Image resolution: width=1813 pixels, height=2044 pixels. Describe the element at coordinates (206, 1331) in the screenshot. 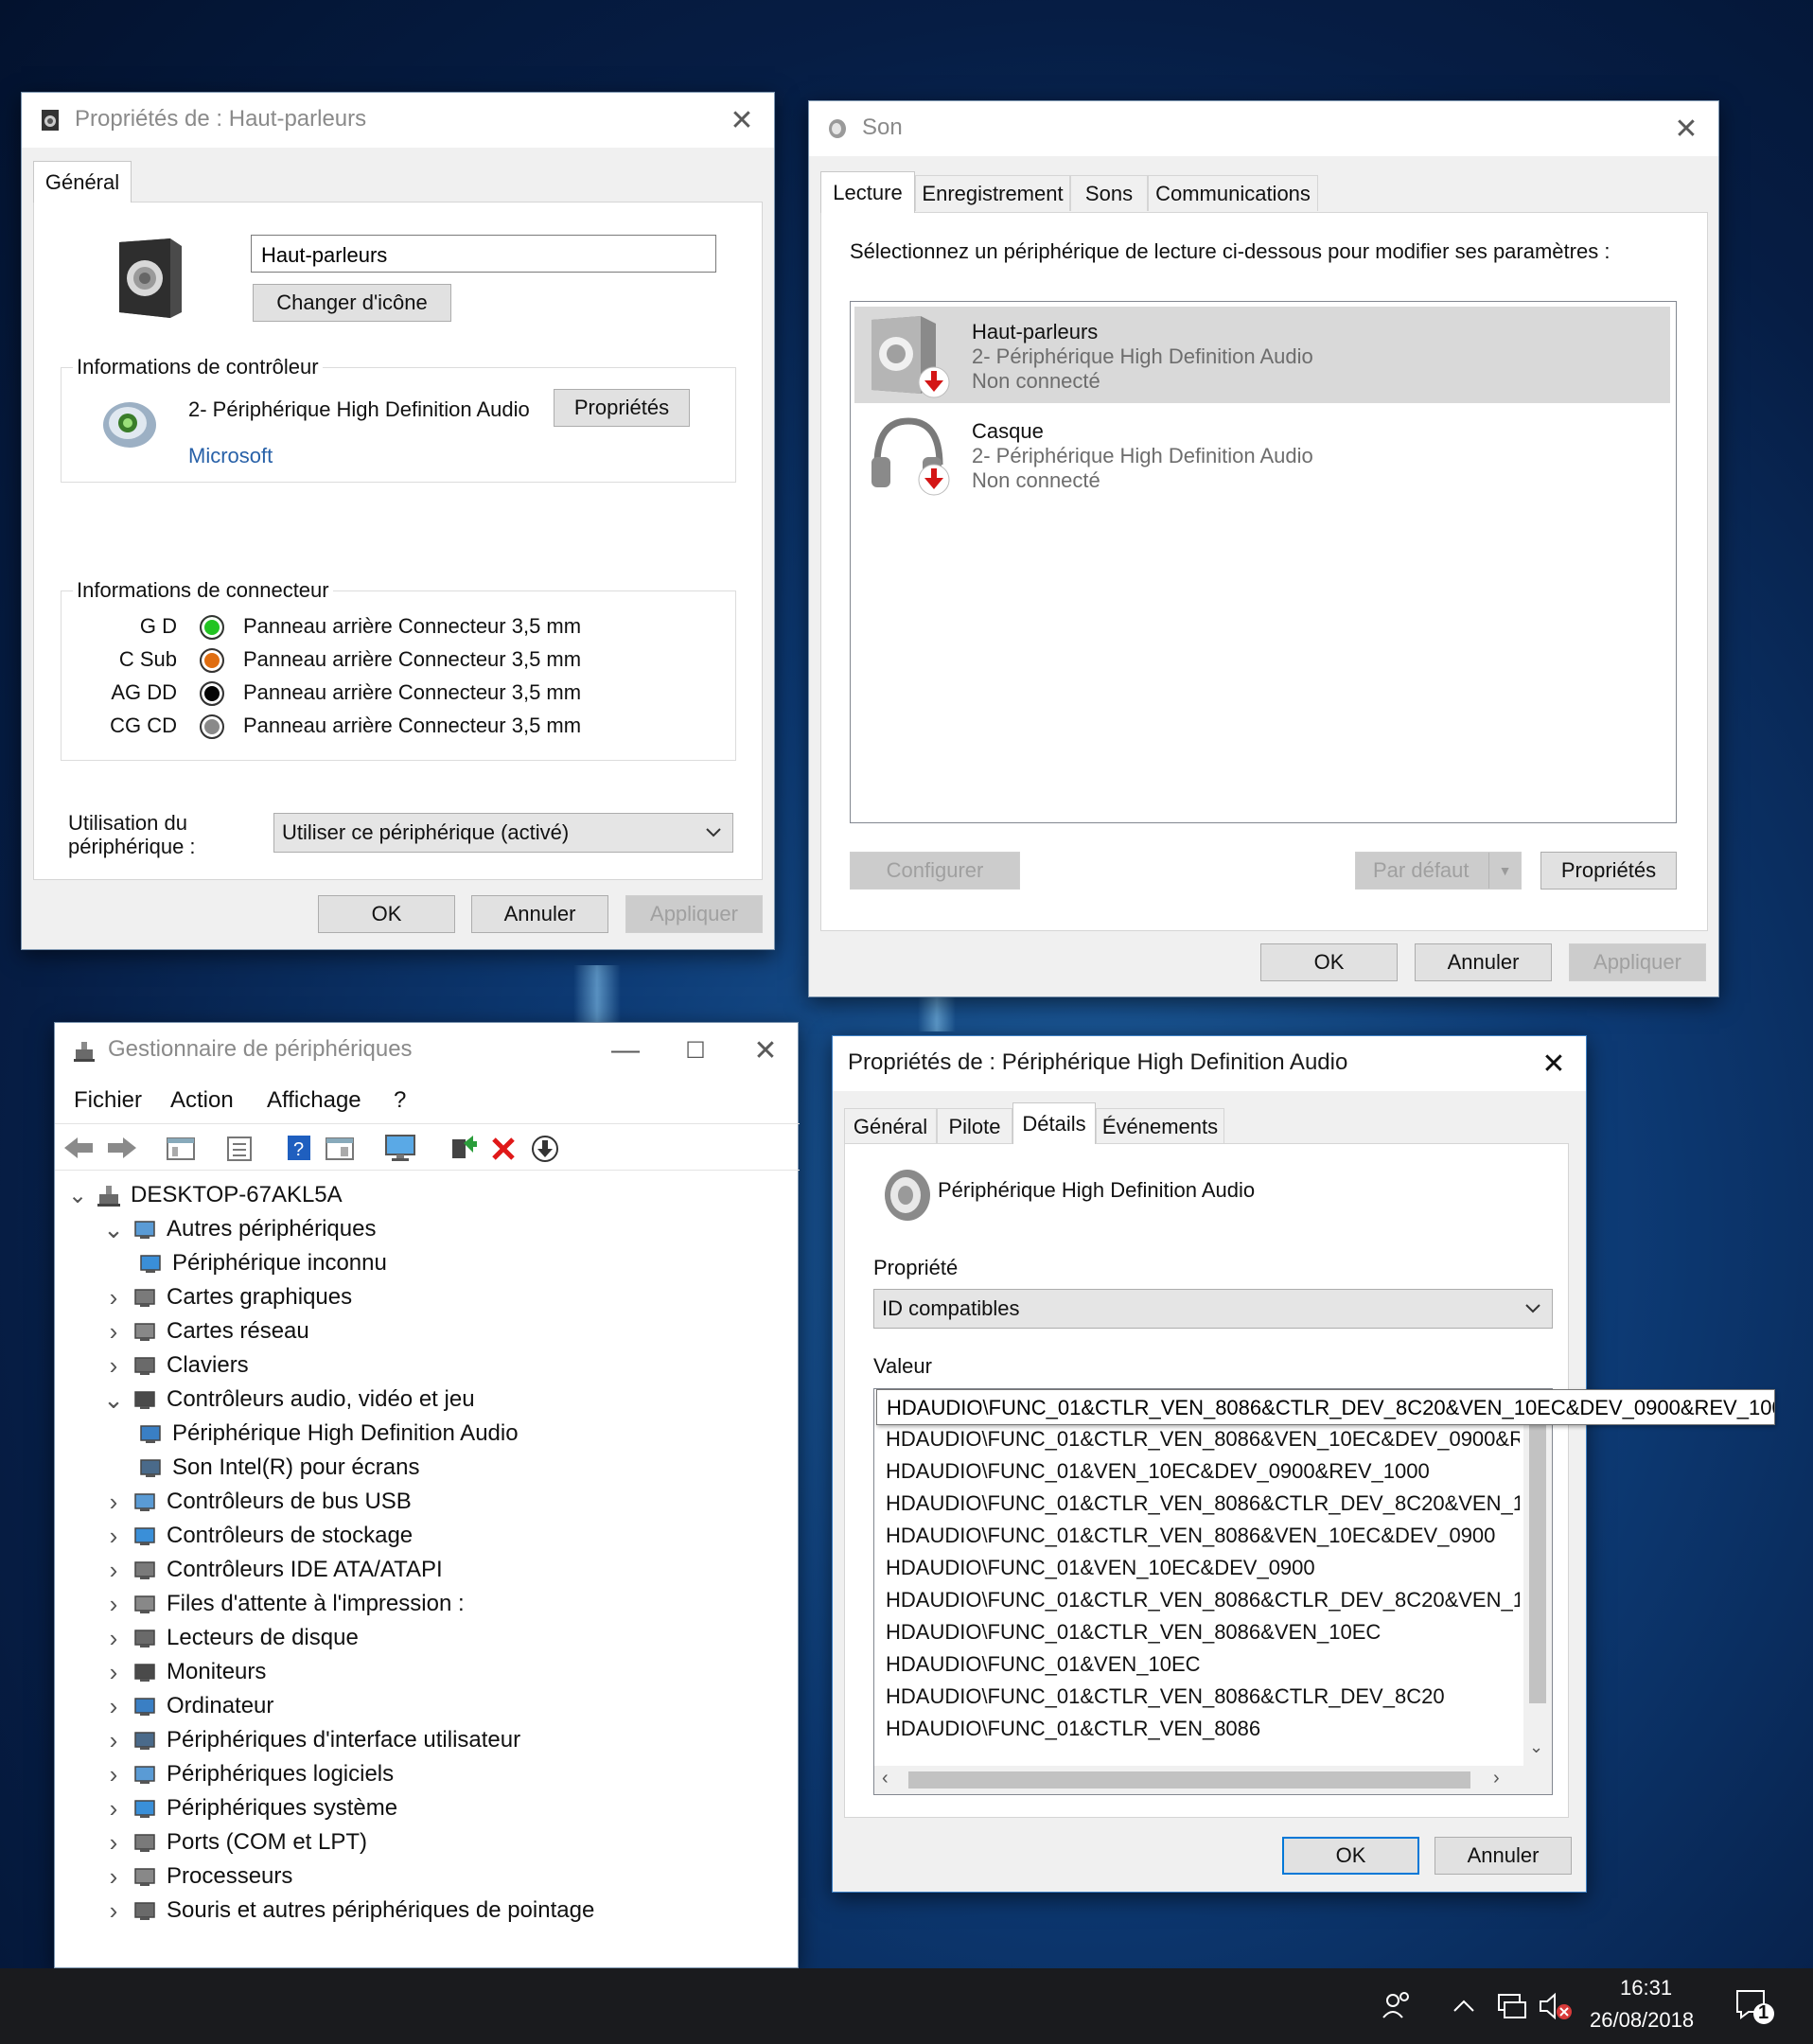

I see `tree-category: › Cartes réseau` at that location.